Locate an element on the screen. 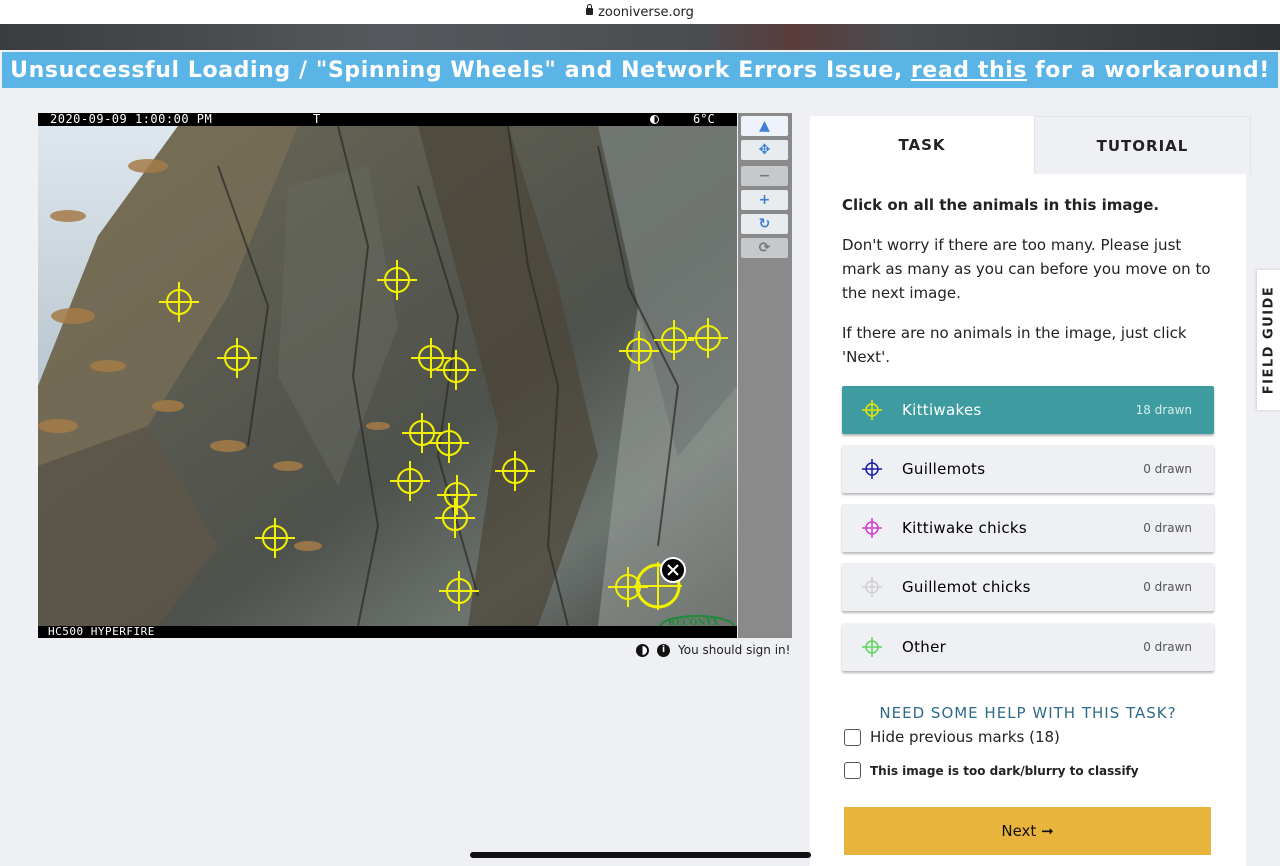 The height and width of the screenshot is (866, 1280). move-tool-button: ✥ is located at coordinates (764, 150).